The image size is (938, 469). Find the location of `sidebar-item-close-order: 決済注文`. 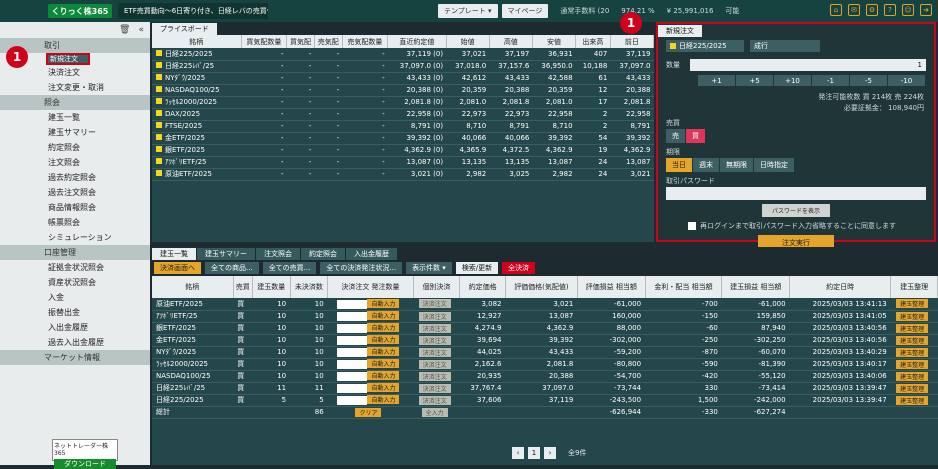

sidebar-item-close-order: 決済注文 is located at coordinates (75, 72).